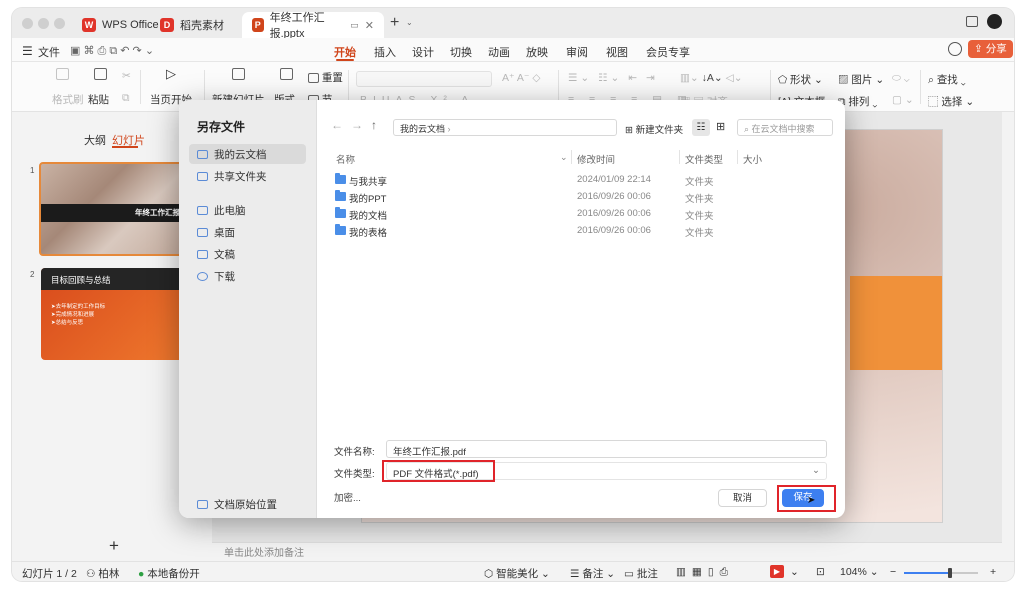  I want to click on fill-color-button: ⬭ ⌄, so click(901, 78).